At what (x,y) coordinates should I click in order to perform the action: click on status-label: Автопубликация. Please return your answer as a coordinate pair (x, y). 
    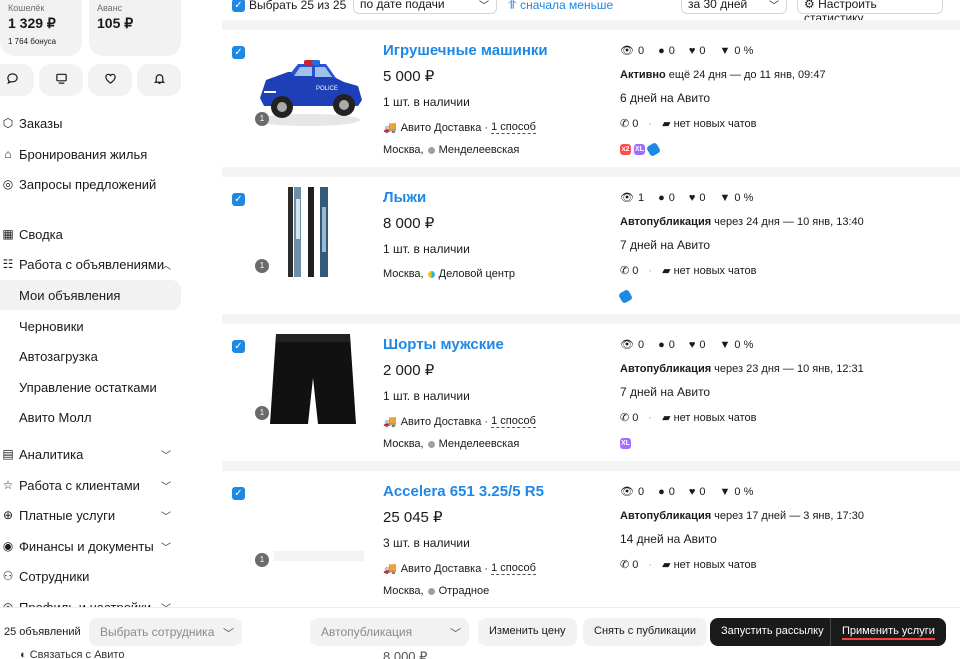
    Looking at the image, I should click on (666, 516).